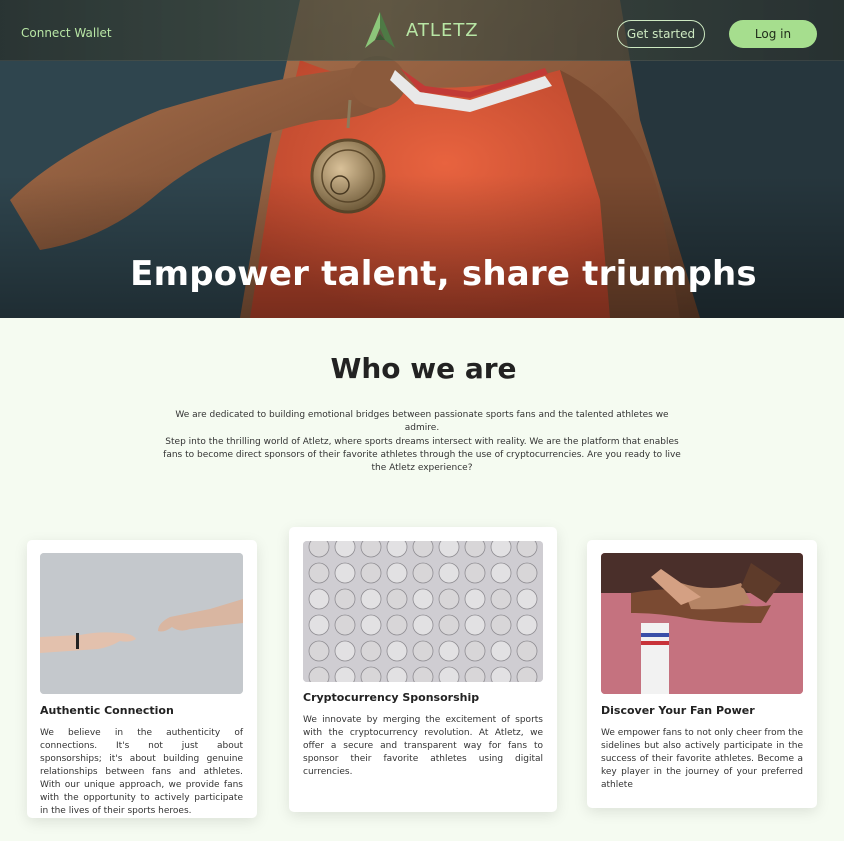 This screenshot has height=841, width=844. I want to click on get-started-button: Get started, so click(661, 34).